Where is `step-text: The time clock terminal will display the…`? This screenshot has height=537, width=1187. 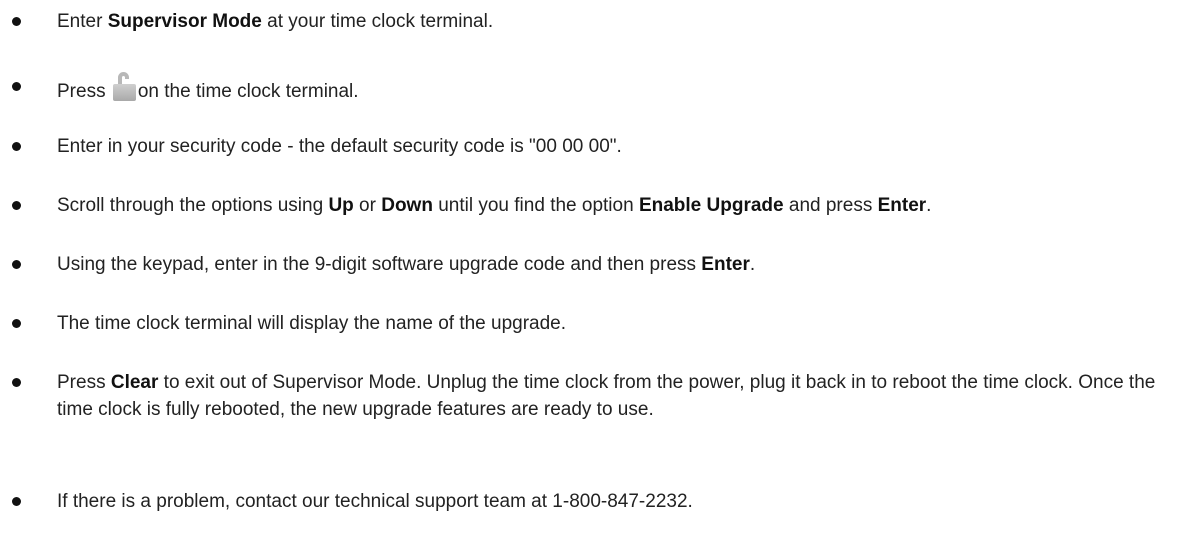 step-text: The time clock terminal will display the… is located at coordinates (312, 323).